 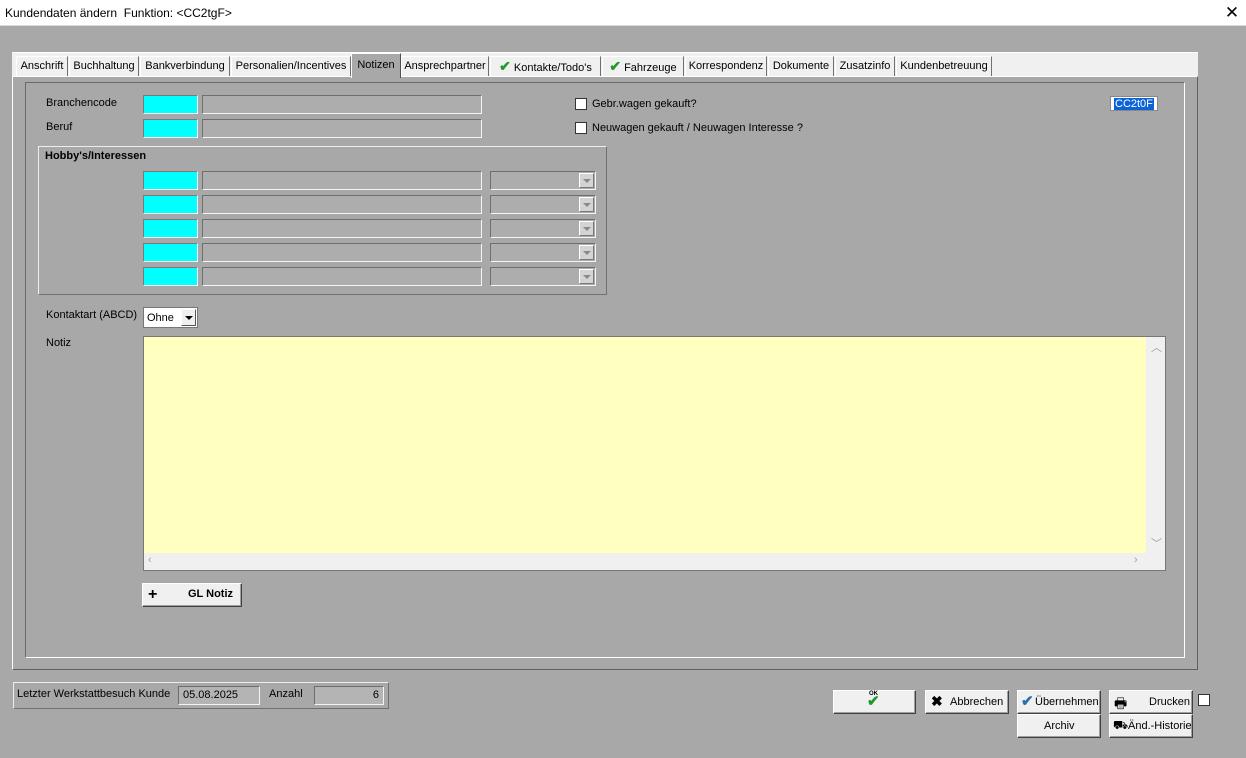 I want to click on drucken-button: 🖶 Drucken, so click(x=1151, y=702).